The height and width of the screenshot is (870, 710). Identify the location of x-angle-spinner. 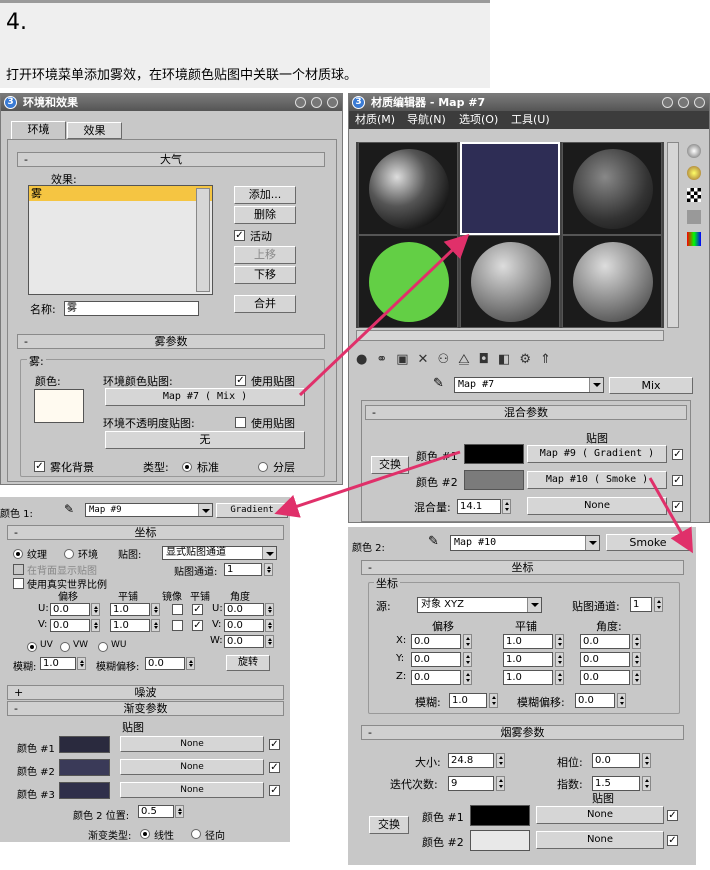
(636, 641).